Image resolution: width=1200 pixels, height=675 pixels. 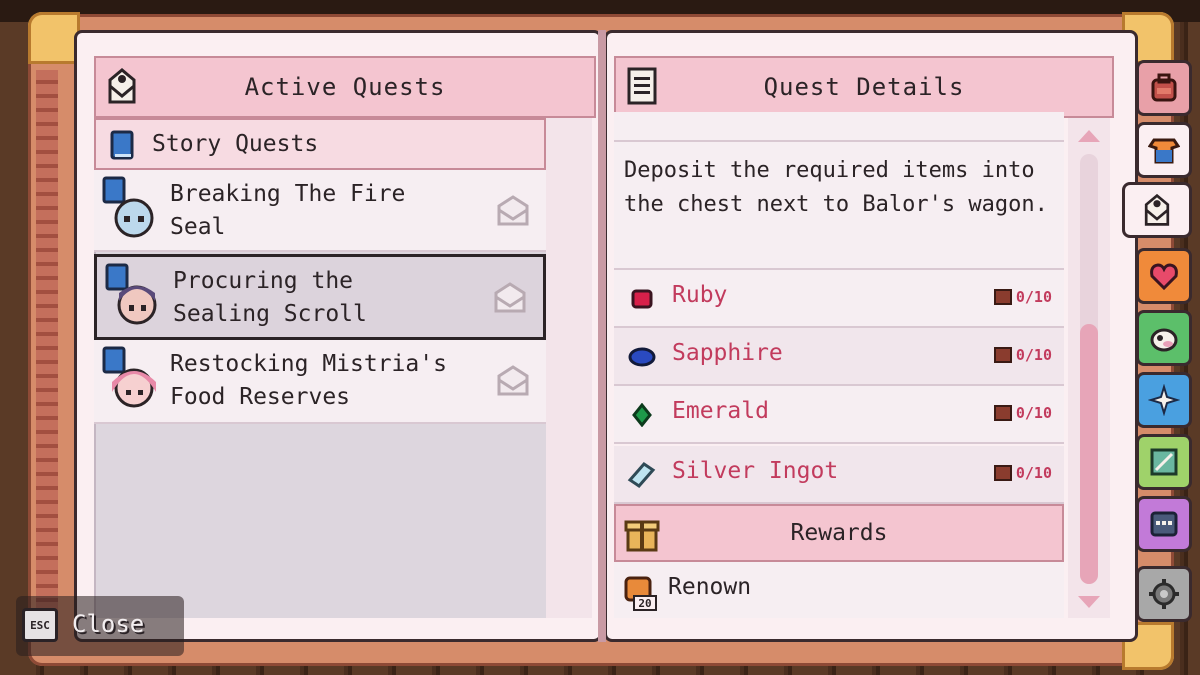 I want to click on heart-icon, so click(x=1164, y=277).